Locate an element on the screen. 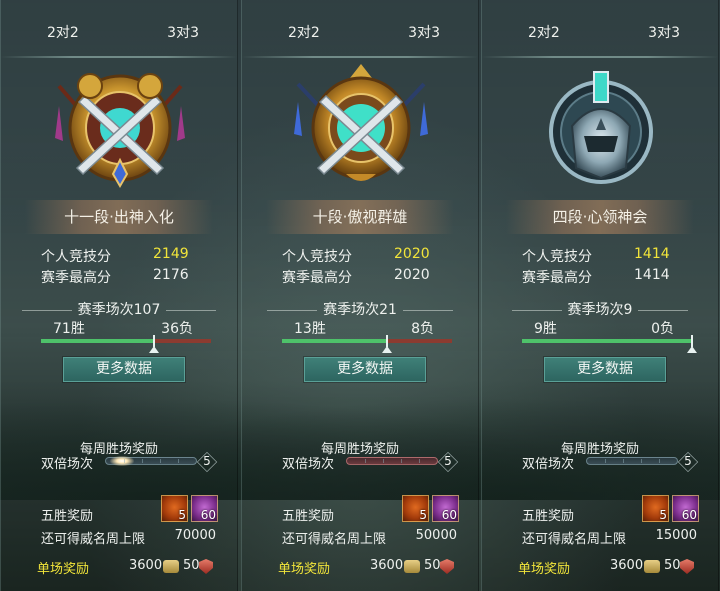 This screenshot has width=720, height=591. weekly-limit-value: 70000 is located at coordinates (195, 535).